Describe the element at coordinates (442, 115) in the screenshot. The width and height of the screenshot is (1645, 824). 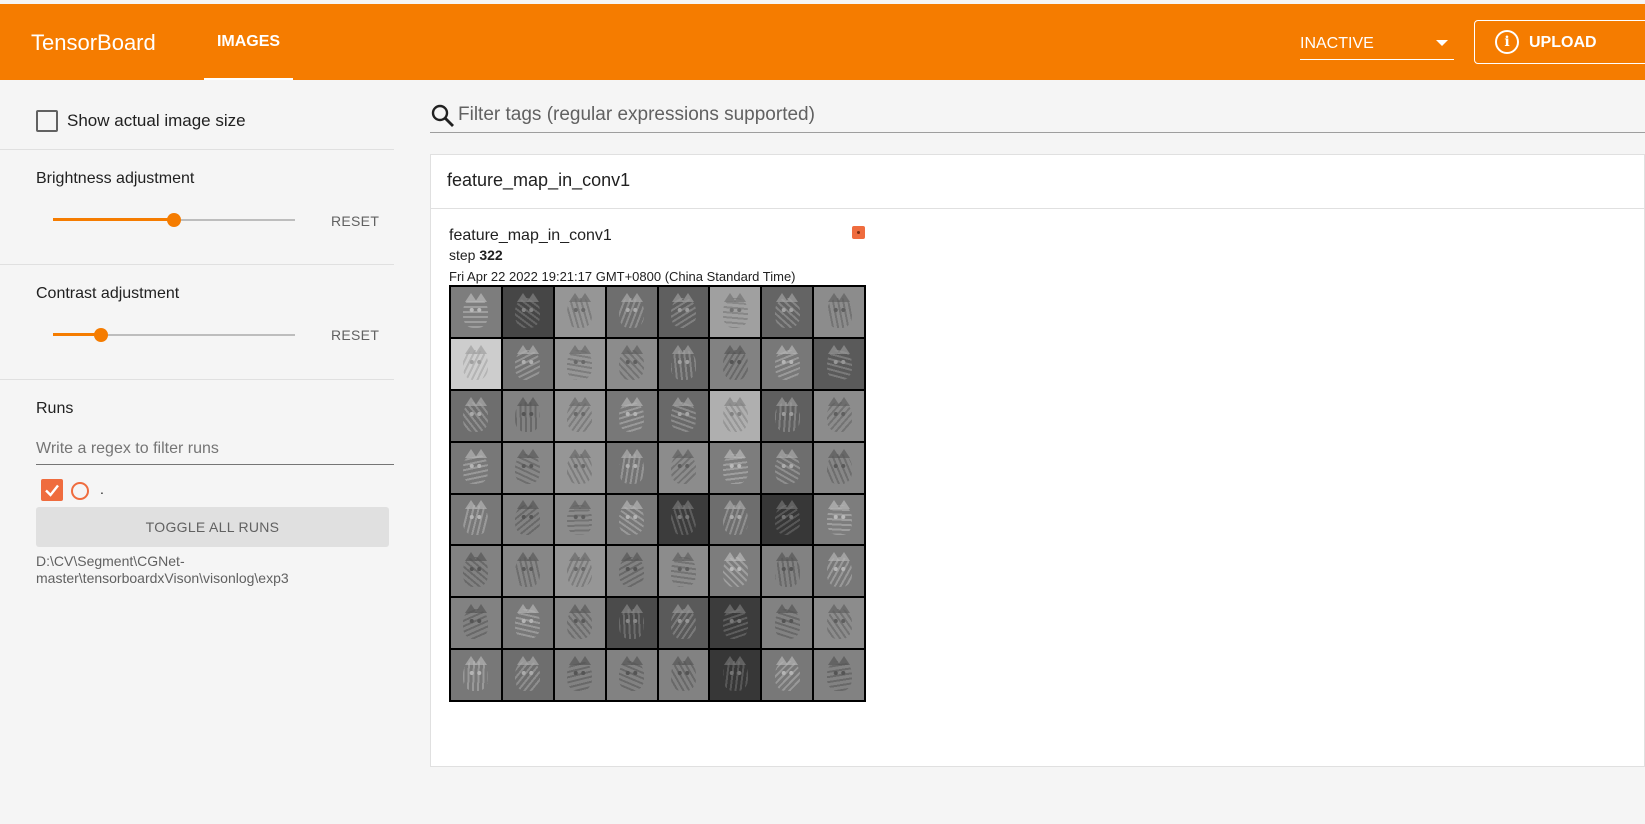
I see `search-icon` at that location.